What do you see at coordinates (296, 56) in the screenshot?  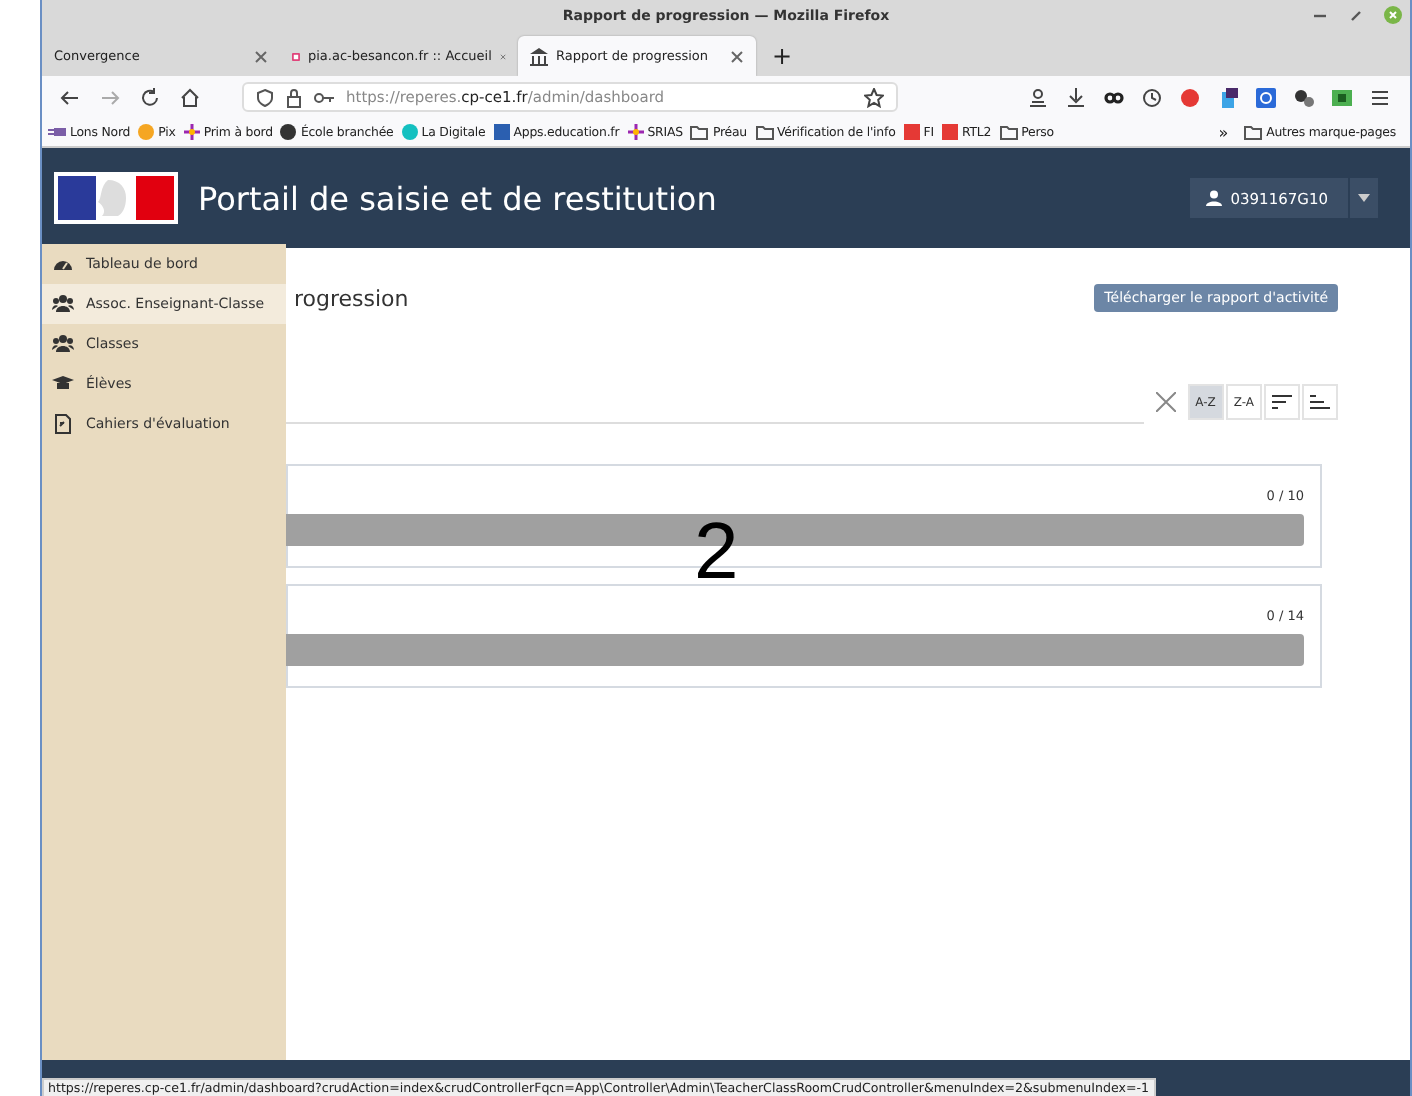 I see `site-icon` at bounding box center [296, 56].